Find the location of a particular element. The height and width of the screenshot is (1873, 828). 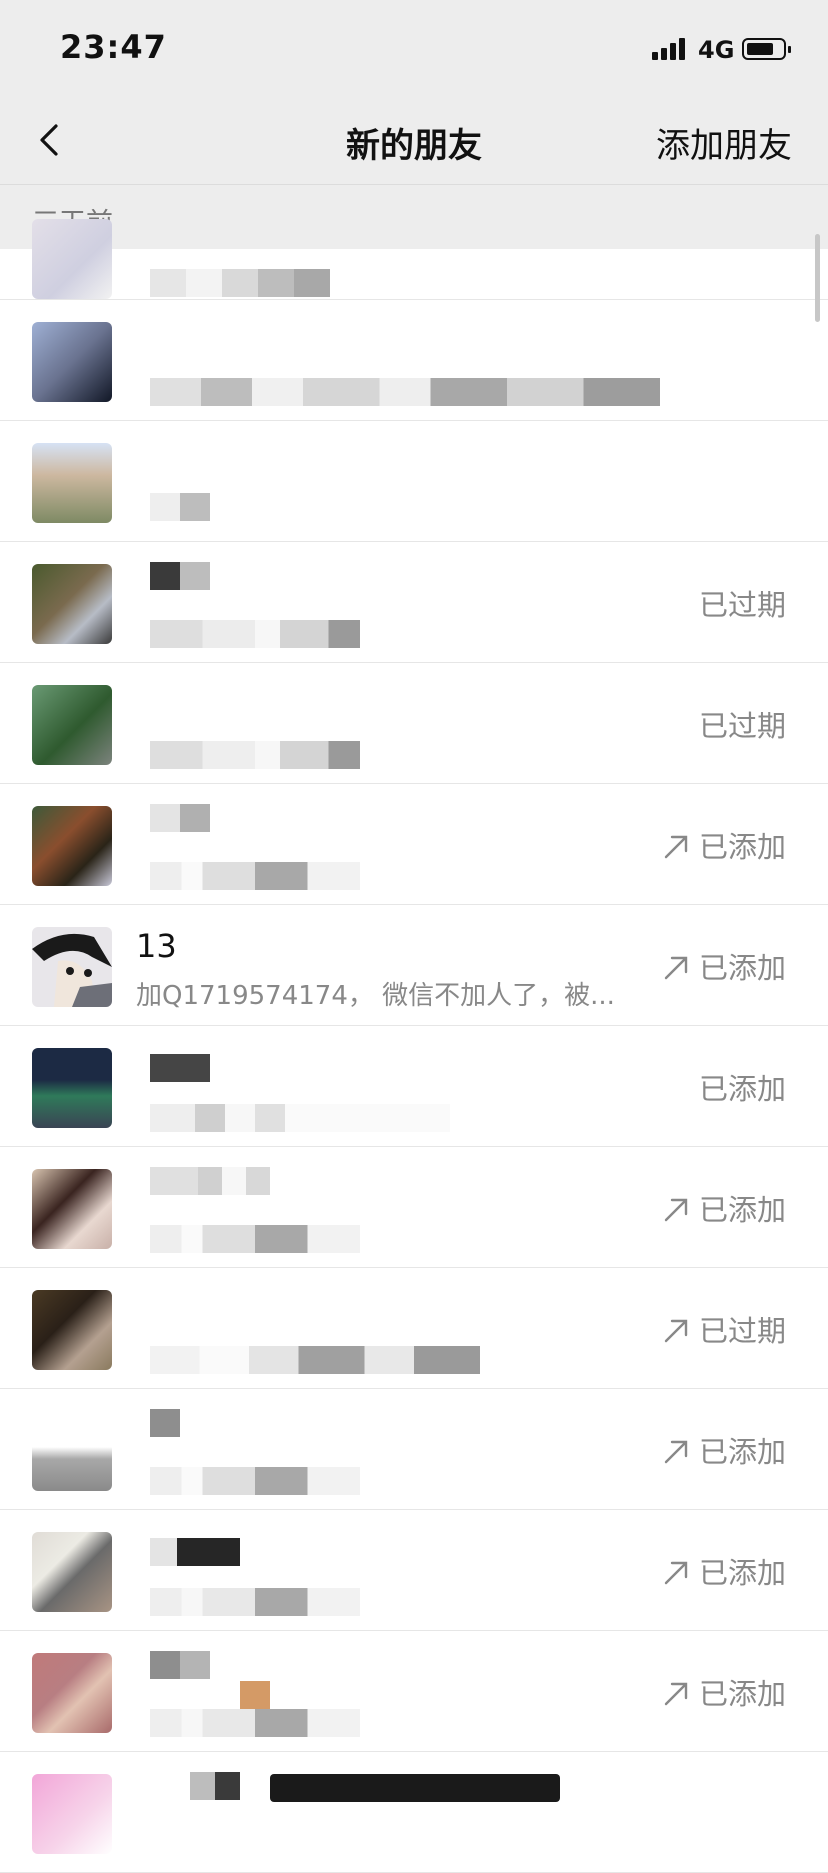

friend-request-row: 13 加Q1719574174， 微信不加人了，被... 已添加 is located at coordinates (414, 965).